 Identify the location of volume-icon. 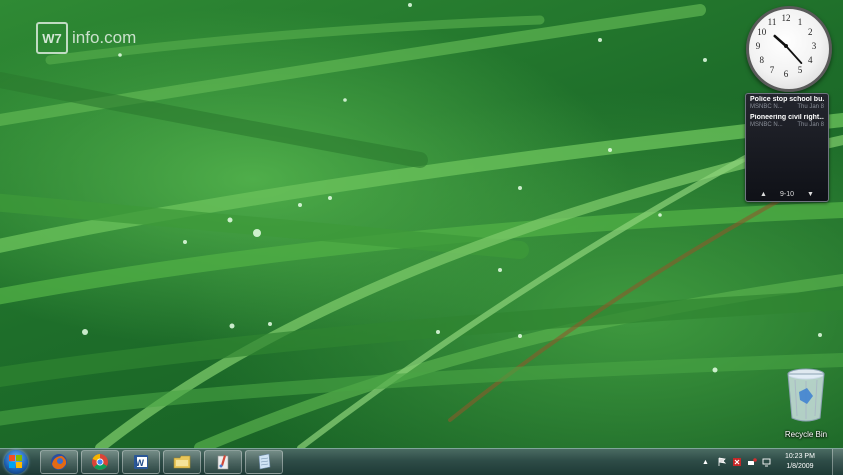
(767, 462).